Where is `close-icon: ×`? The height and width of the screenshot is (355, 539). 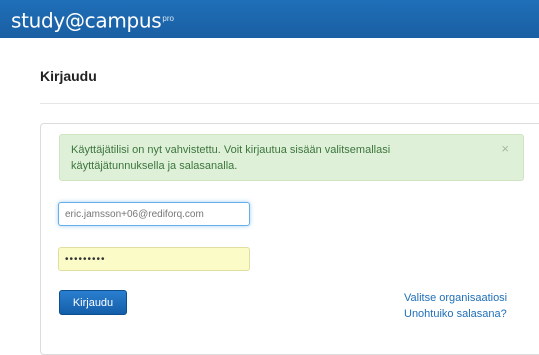
close-icon: × is located at coordinates (505, 148).